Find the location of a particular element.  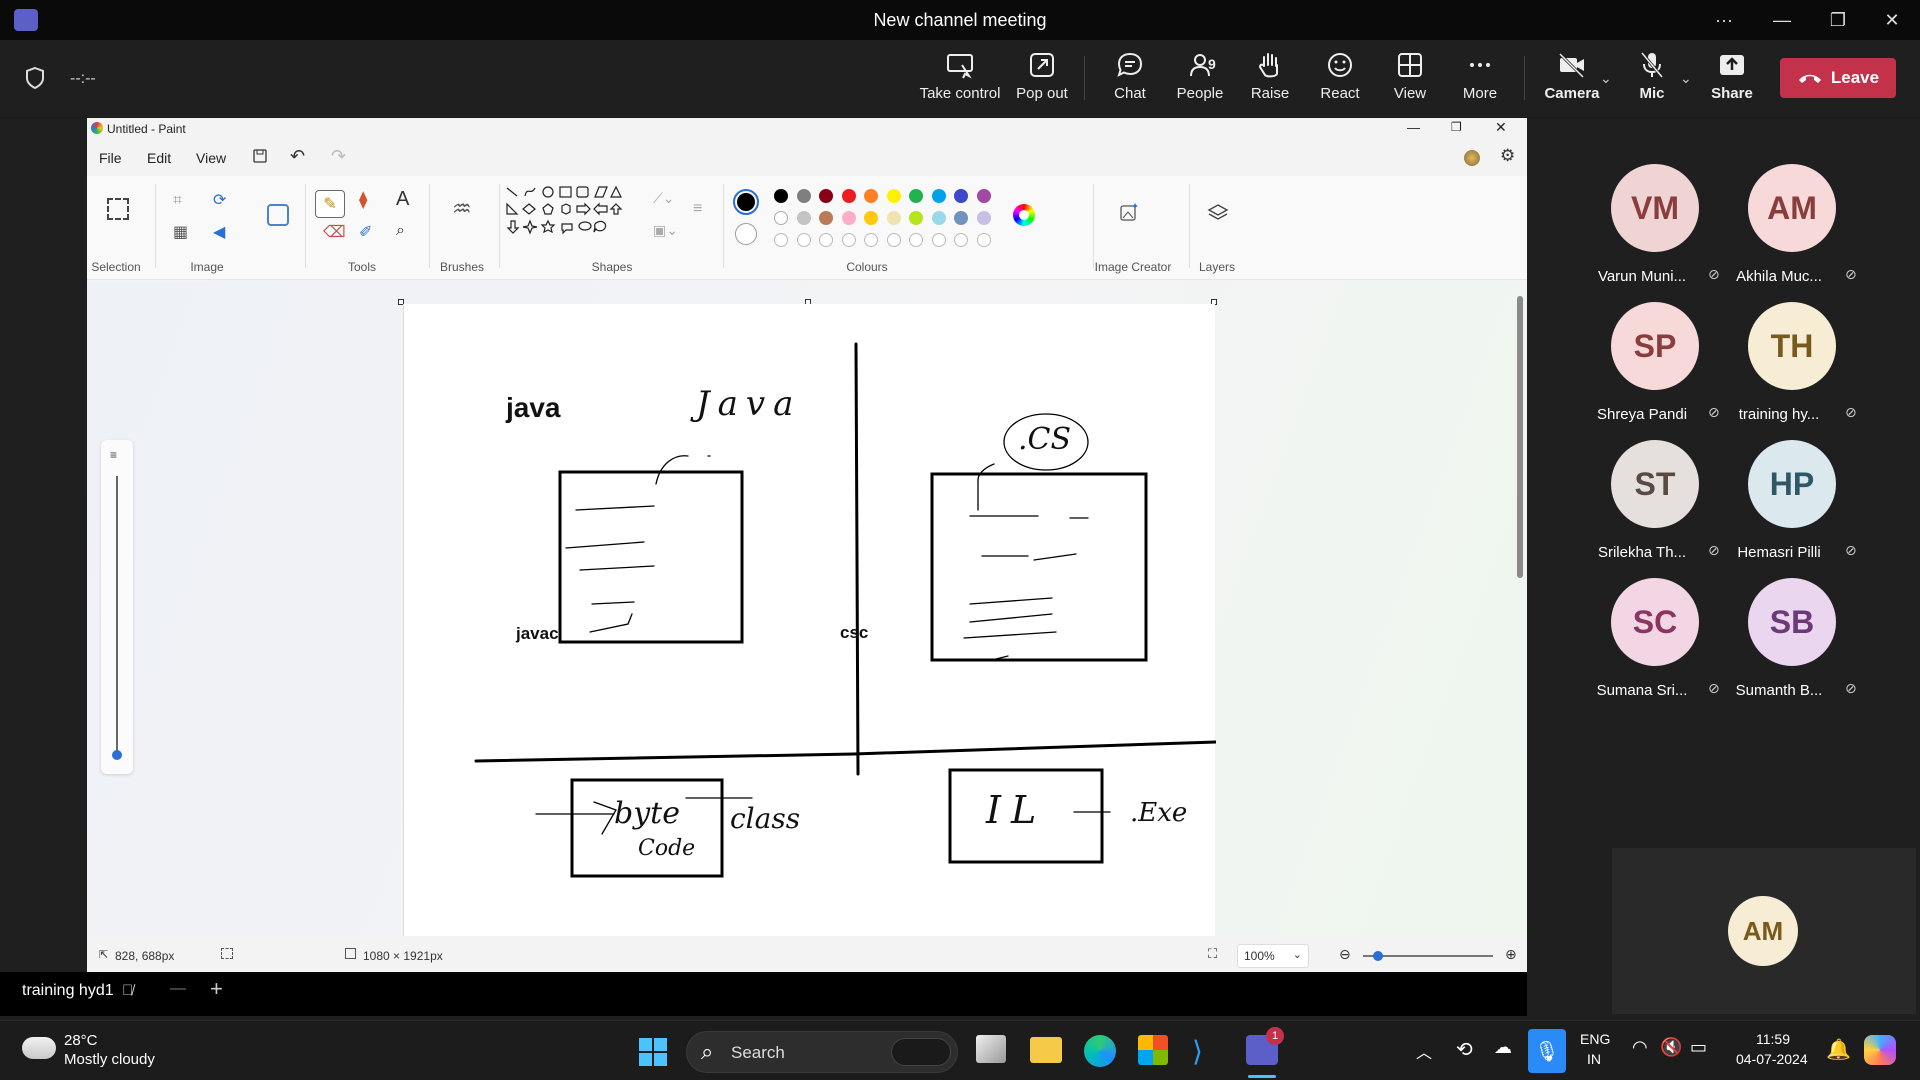

outline-style-icon: ⟋⌄ is located at coordinates (664, 198).